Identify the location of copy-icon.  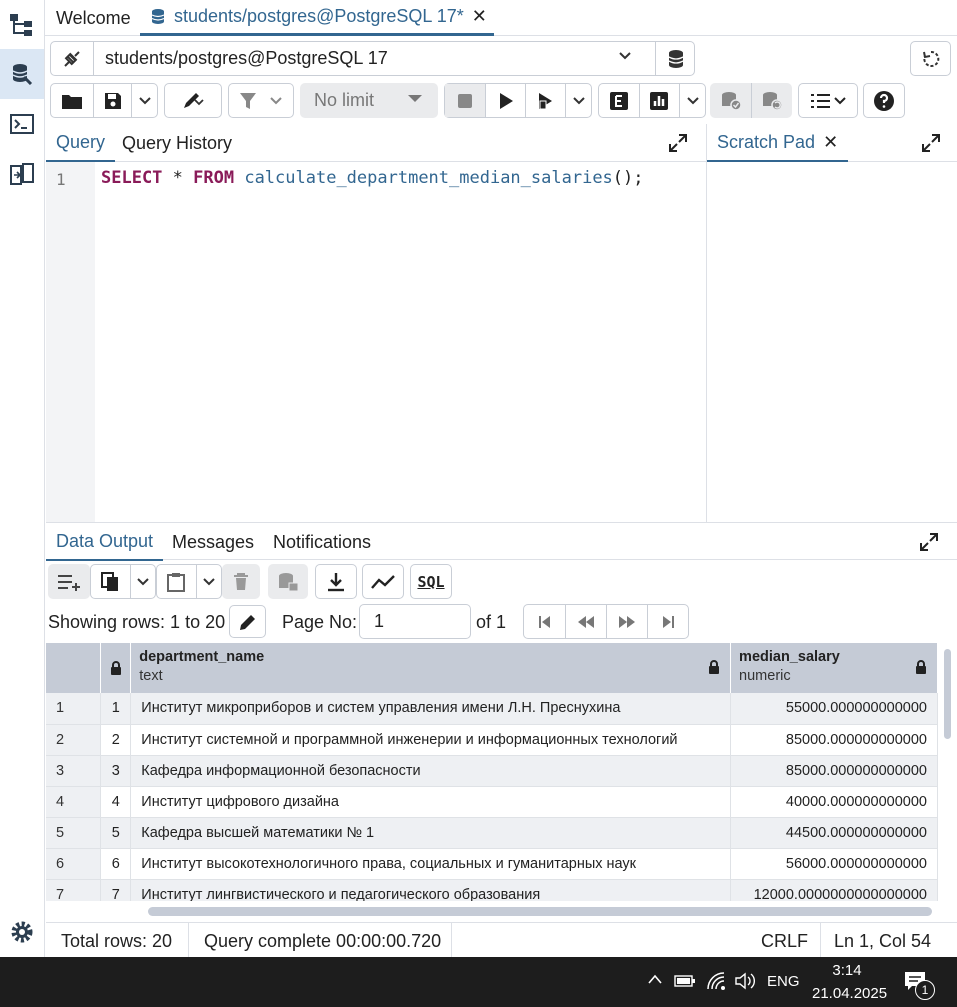
(110, 581).